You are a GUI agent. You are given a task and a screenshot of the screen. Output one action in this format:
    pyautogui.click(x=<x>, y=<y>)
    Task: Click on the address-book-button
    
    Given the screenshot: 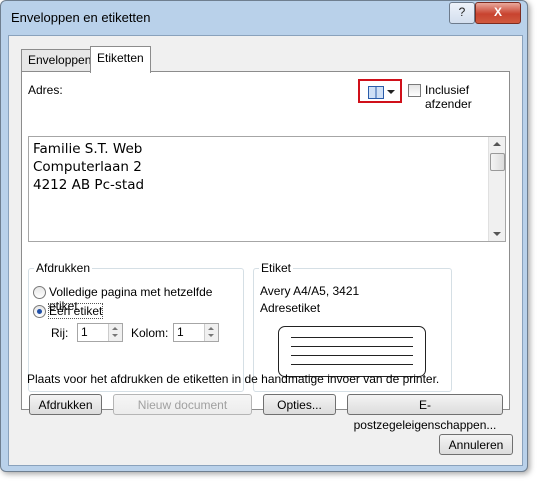 What is the action you would take?
    pyautogui.click(x=380, y=91)
    